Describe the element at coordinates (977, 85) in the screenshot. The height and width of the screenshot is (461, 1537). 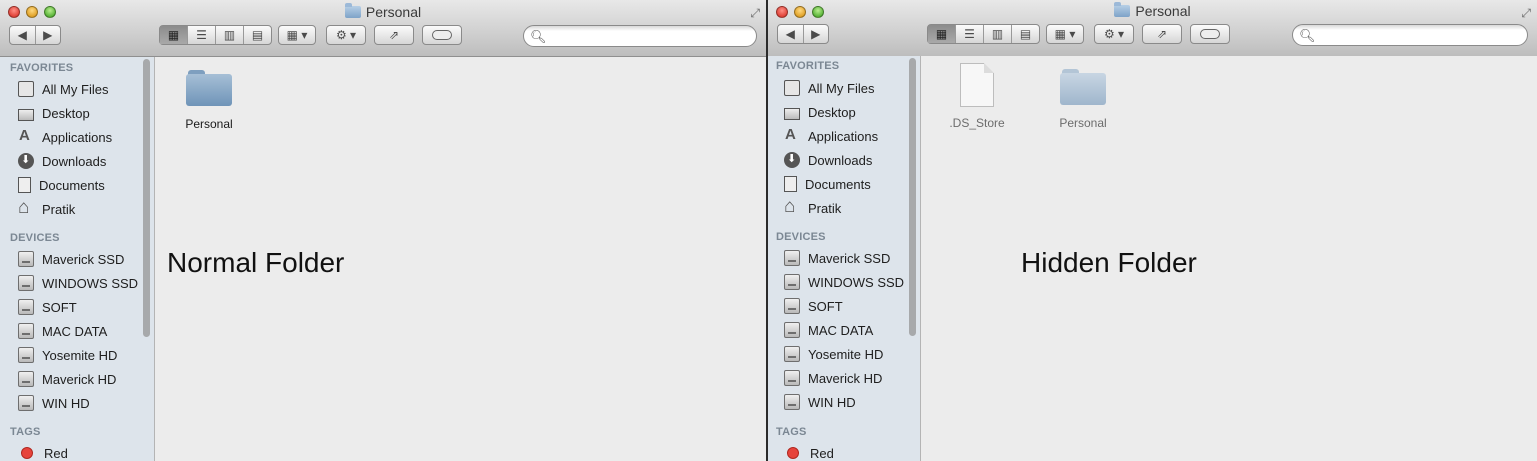
I see `file-icon` at that location.